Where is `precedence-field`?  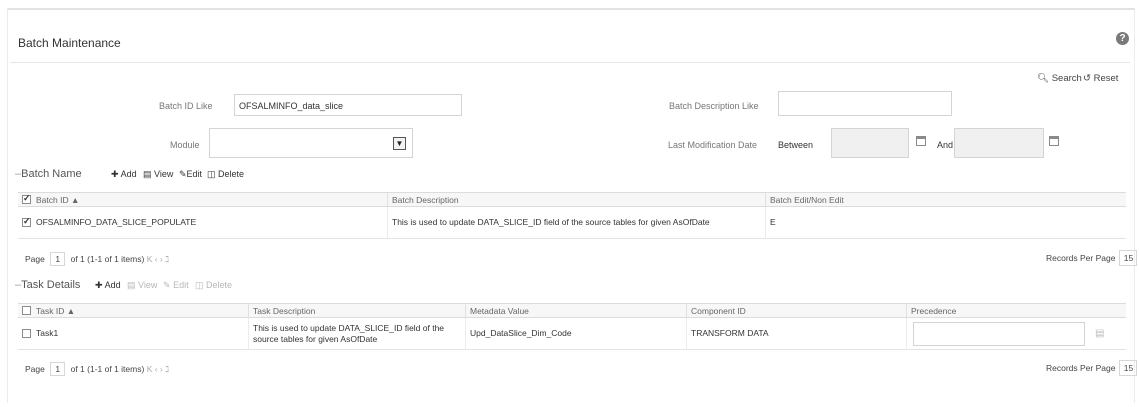
precedence-field is located at coordinates (999, 333).